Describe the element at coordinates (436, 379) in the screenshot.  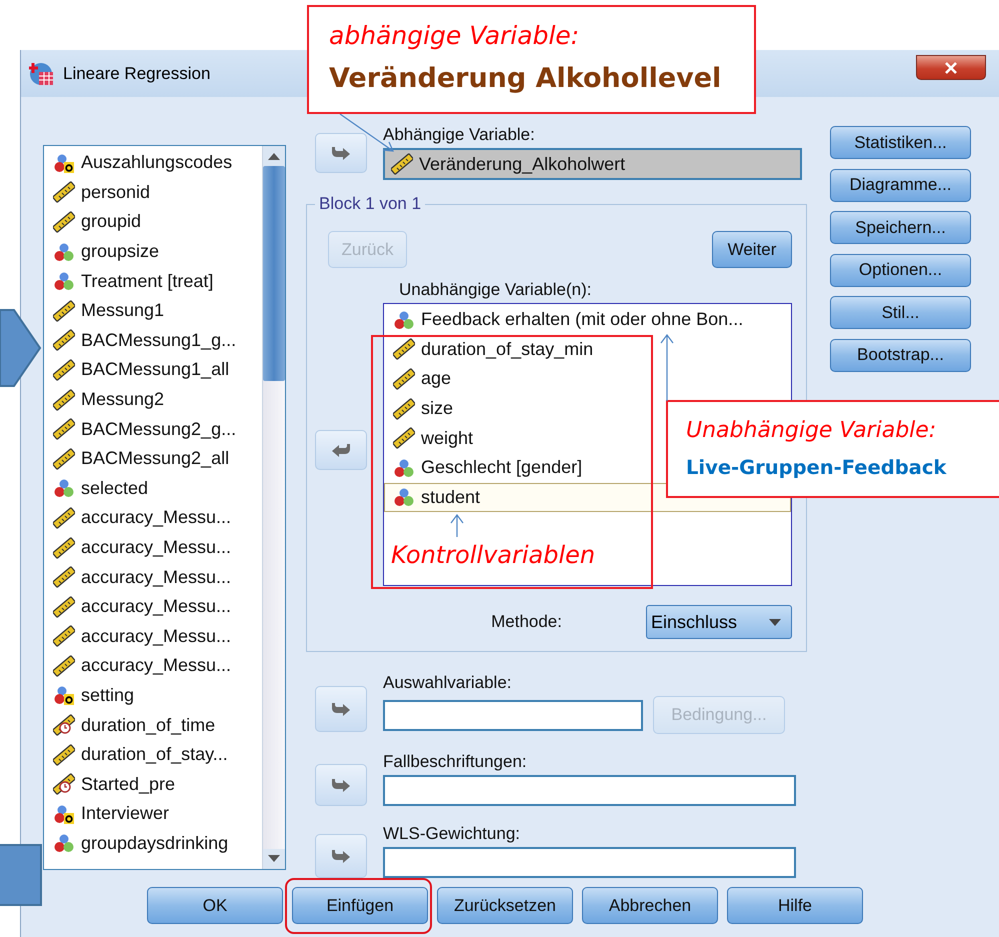
I see `variable-name: age` at that location.